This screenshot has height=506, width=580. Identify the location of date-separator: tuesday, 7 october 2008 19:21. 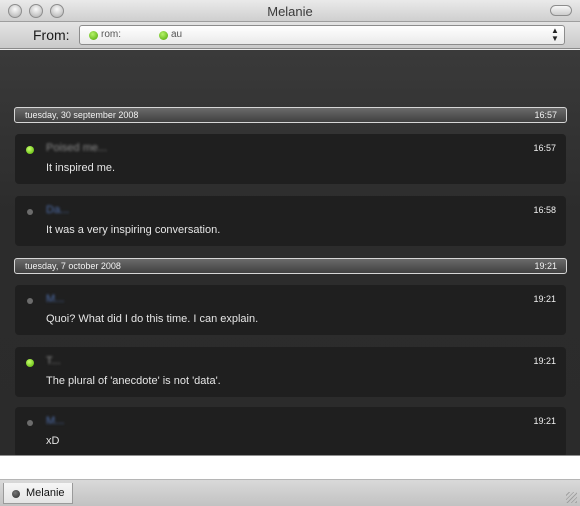
(290, 266).